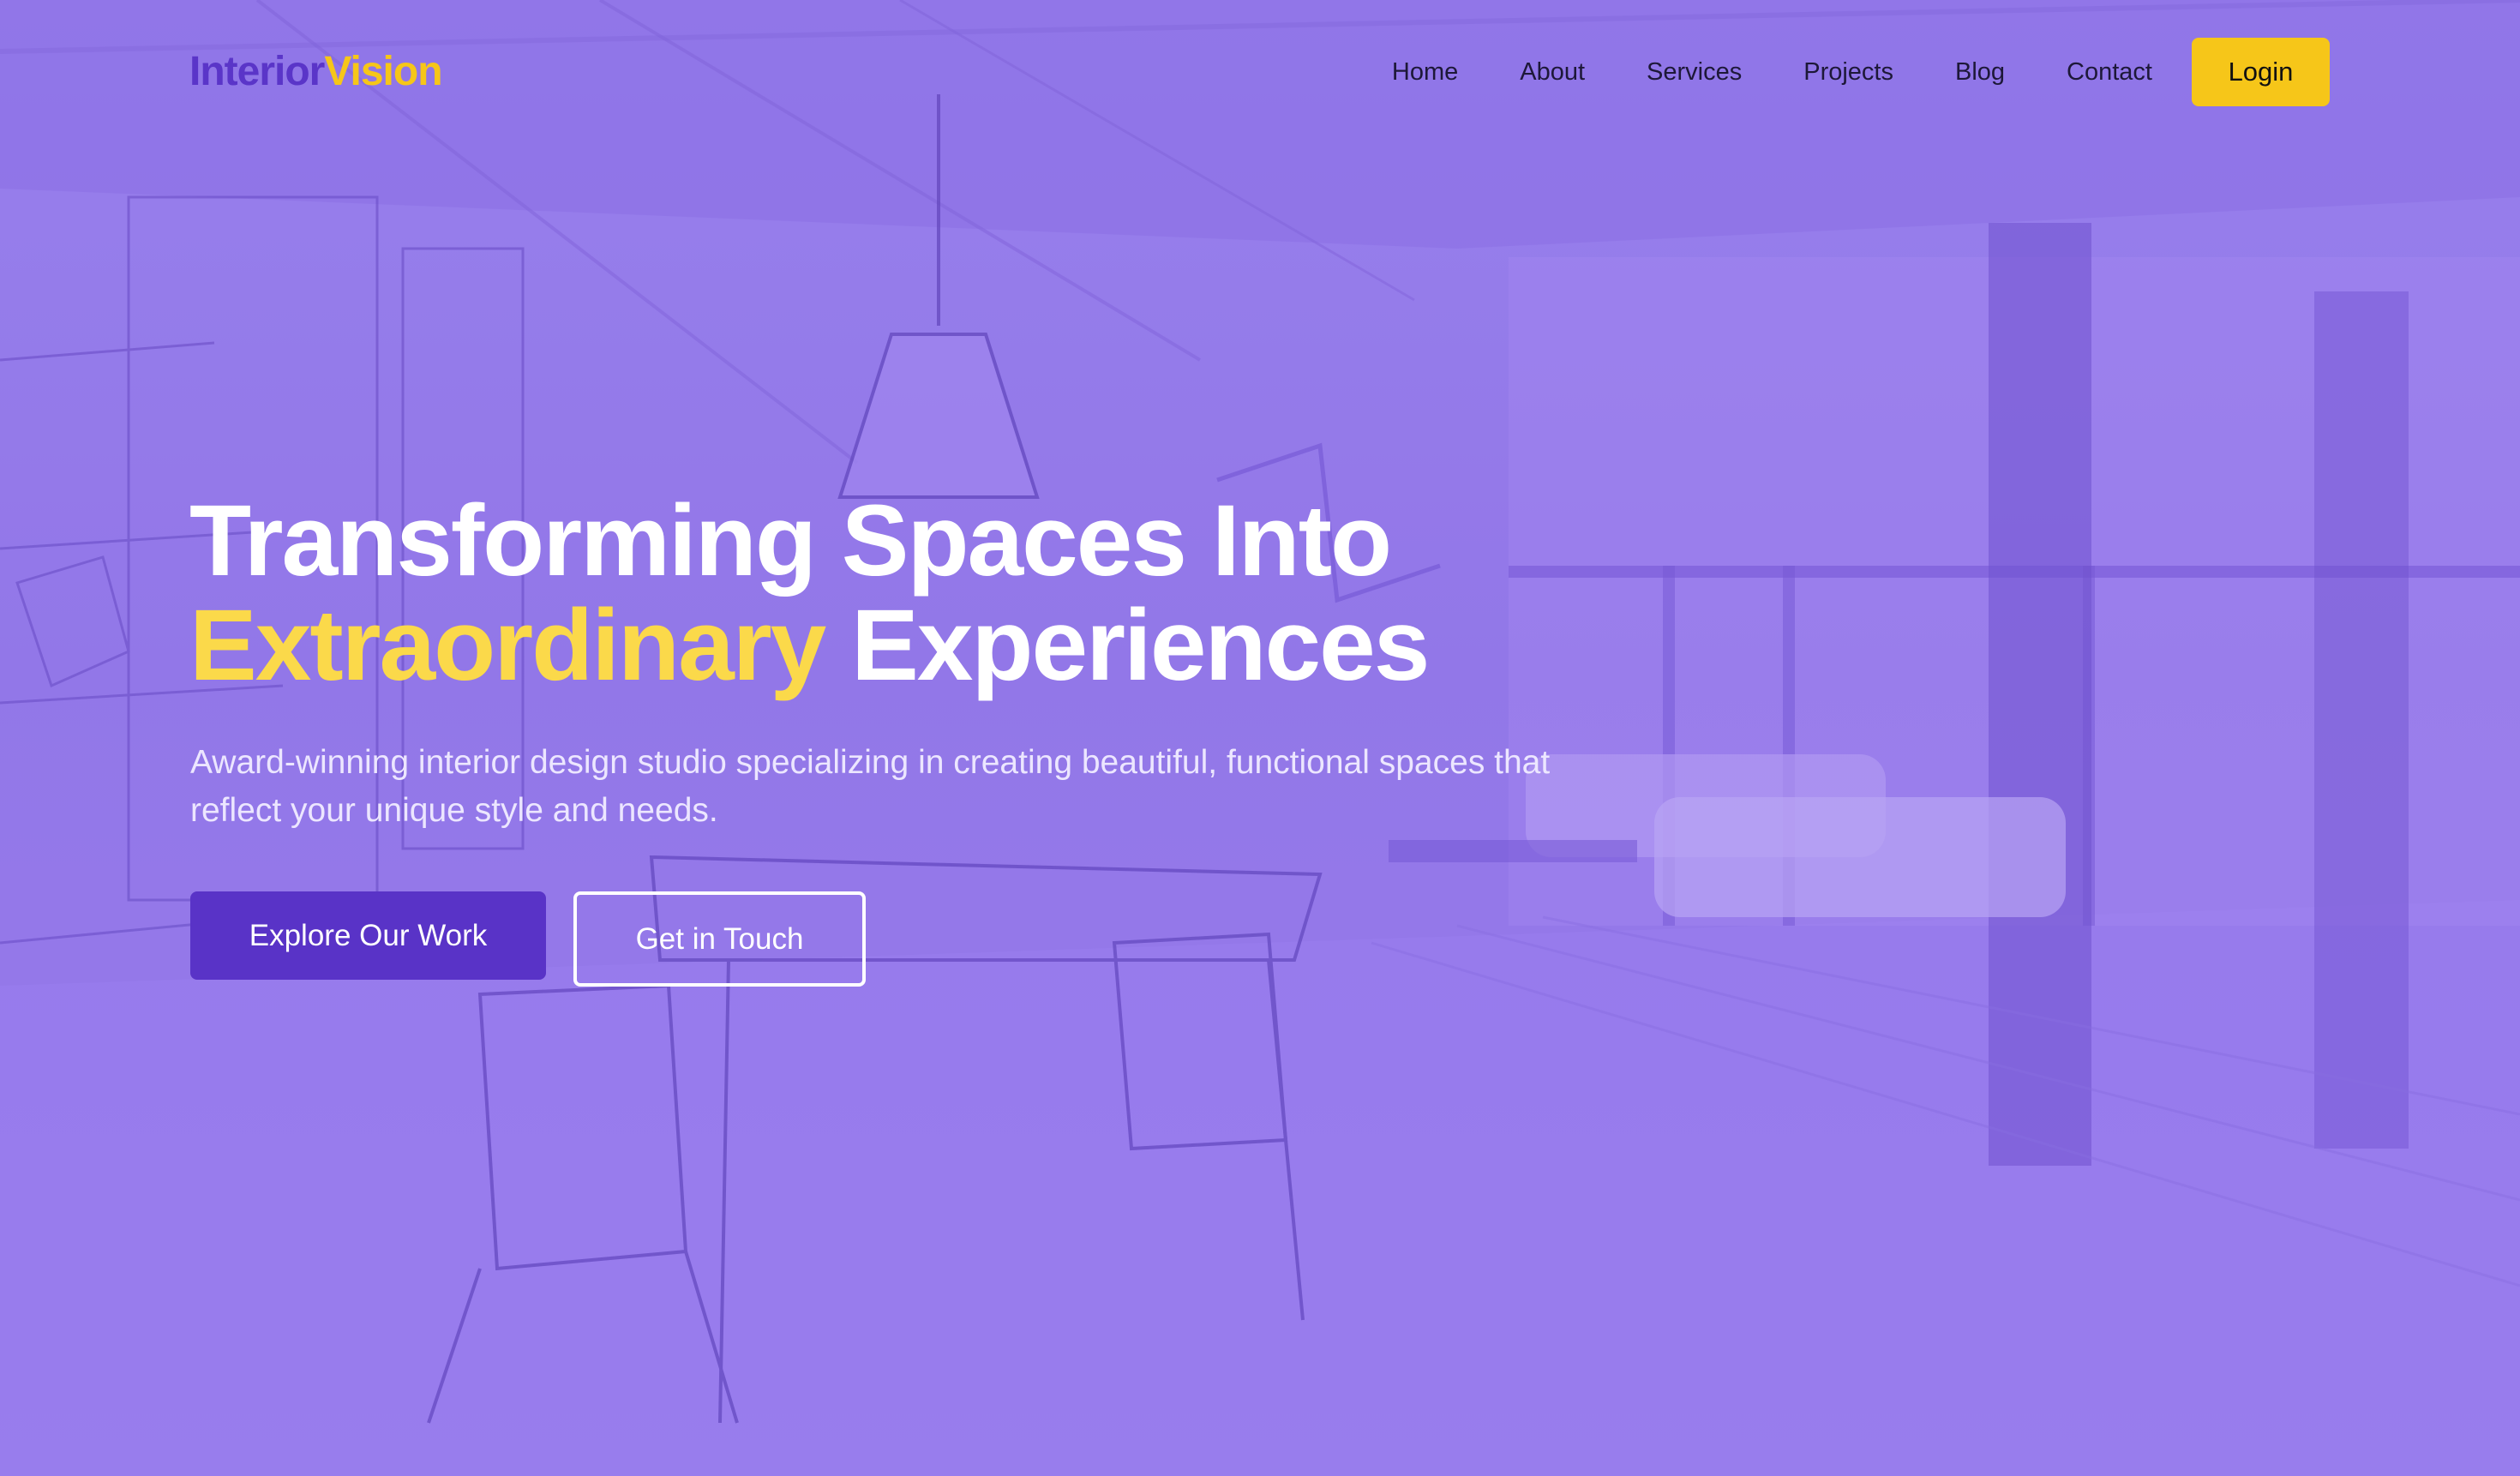 This screenshot has height=1476, width=2520. Describe the element at coordinates (1848, 72) in the screenshot. I see `nav-link-projects: Projects` at that location.